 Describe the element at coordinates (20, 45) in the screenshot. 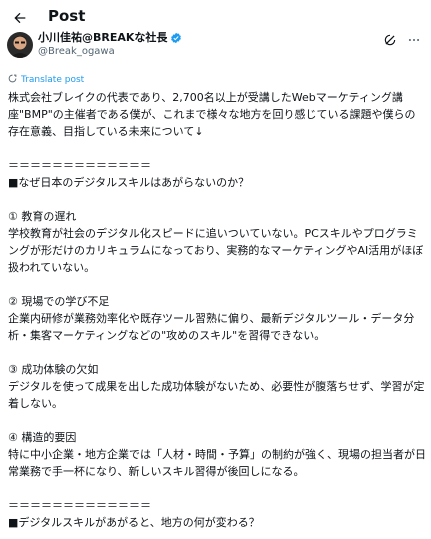

I see `avatar` at that location.